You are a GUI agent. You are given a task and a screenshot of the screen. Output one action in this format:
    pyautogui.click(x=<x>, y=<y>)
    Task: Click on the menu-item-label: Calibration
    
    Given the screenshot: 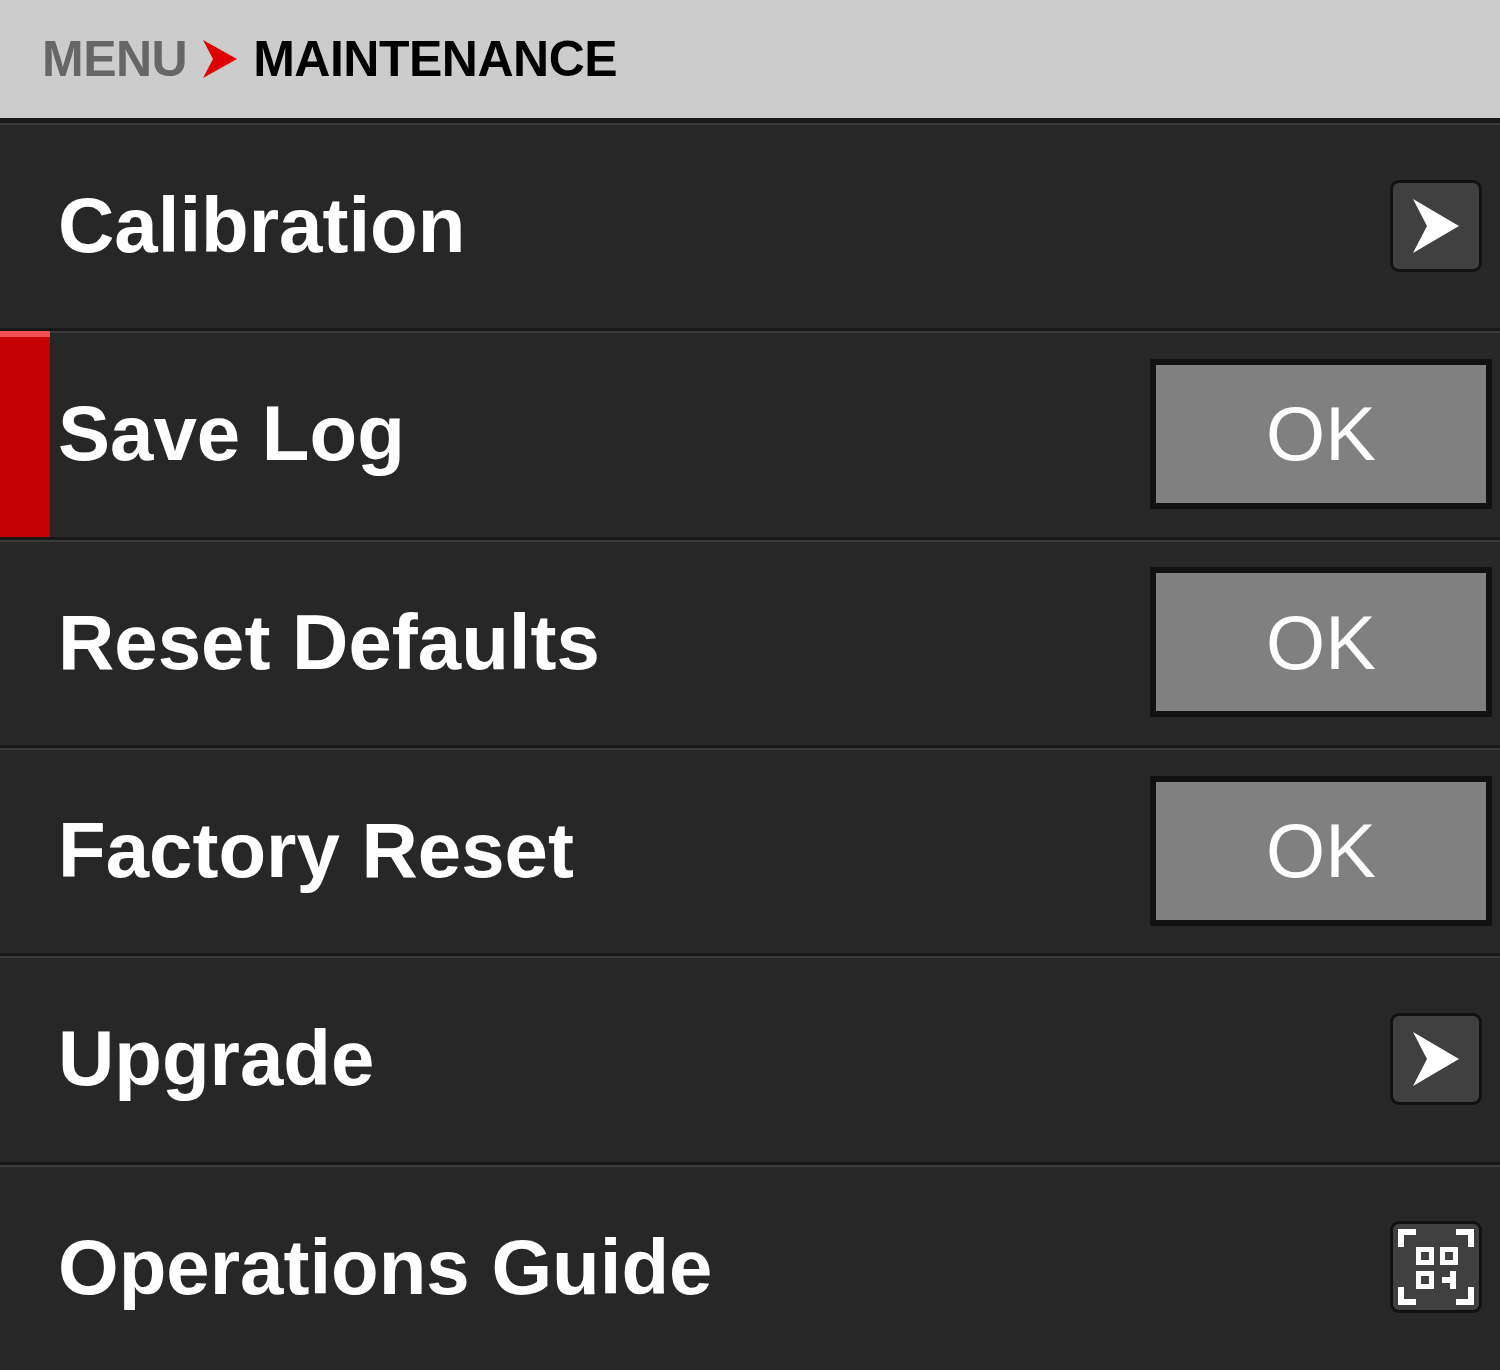 What is the action you would take?
    pyautogui.click(x=724, y=226)
    